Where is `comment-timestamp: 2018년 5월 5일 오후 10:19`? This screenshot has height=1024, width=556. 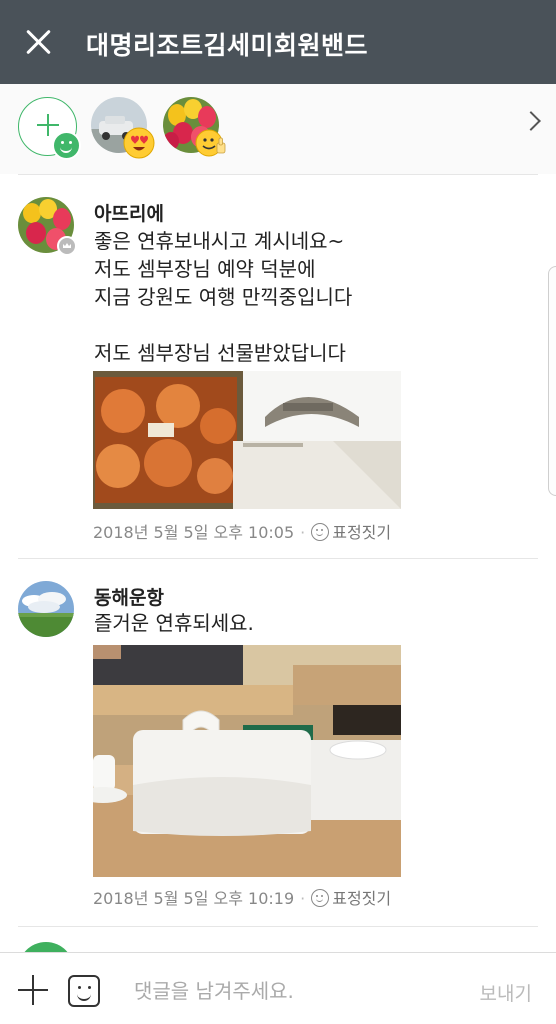
comment-timestamp: 2018년 5월 5일 오후 10:19 is located at coordinates (194, 898).